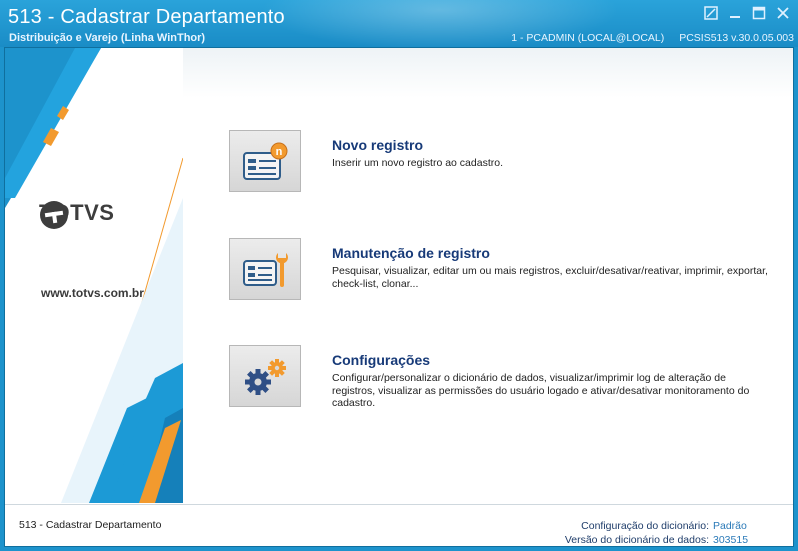  I want to click on new-record-icon: n, so click(265, 161).